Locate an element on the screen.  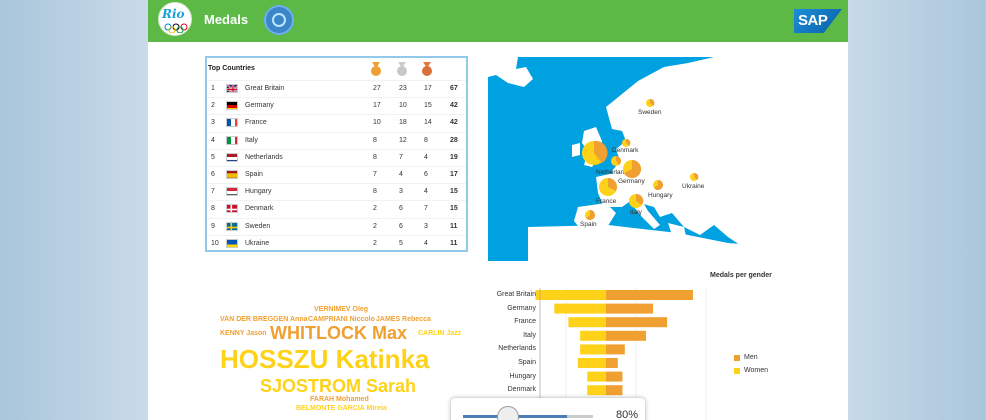
gold-cell: 27 is located at coordinates (377, 88).